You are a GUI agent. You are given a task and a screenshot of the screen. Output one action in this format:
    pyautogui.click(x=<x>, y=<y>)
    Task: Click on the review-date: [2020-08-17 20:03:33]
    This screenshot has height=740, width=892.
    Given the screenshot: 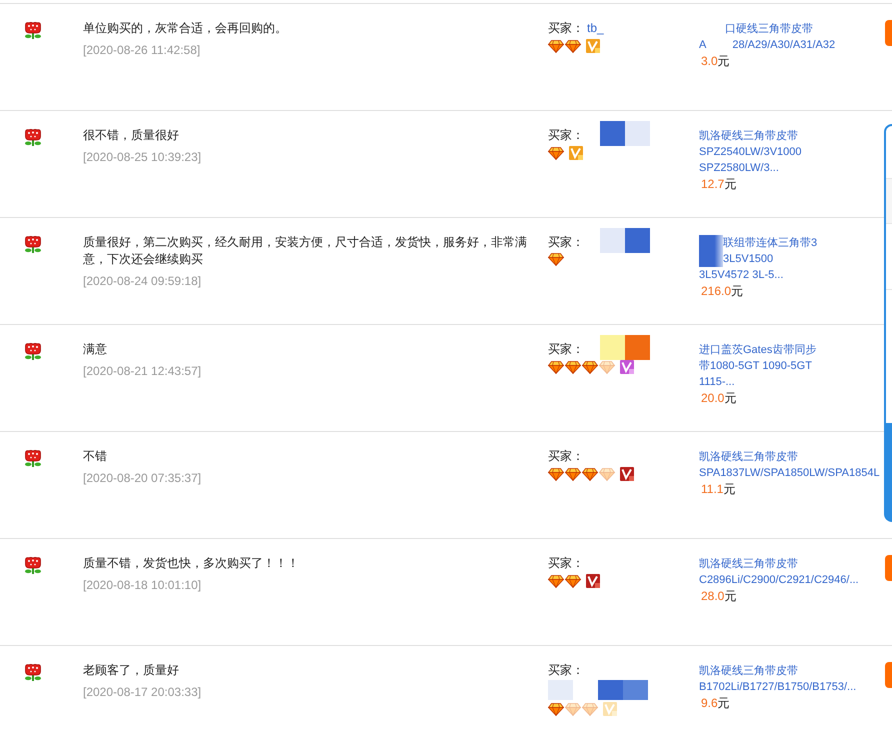 What is the action you would take?
    pyautogui.click(x=142, y=692)
    